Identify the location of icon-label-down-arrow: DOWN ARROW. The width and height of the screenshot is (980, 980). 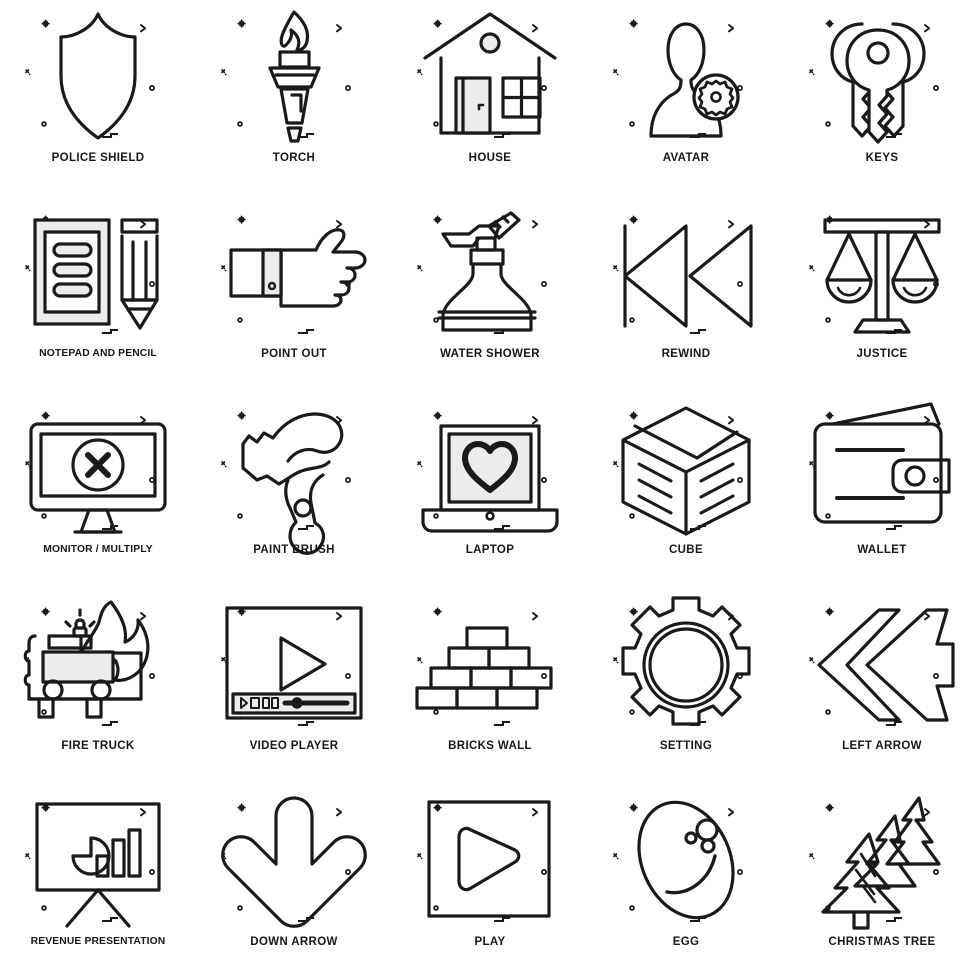
(294, 942).